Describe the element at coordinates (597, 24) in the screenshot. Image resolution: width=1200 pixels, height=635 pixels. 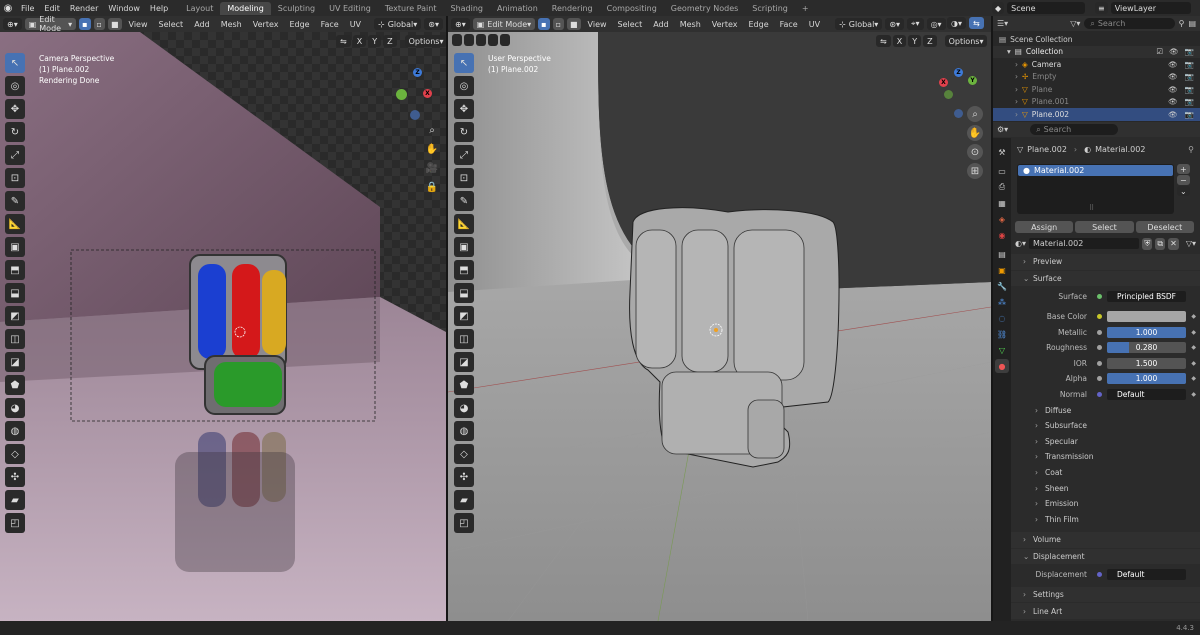
I see `menu-view: View` at that location.